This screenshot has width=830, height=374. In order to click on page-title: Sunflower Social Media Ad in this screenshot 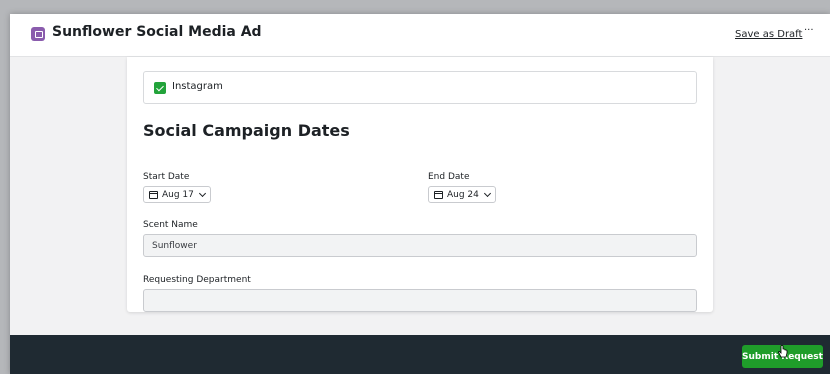, I will do `click(157, 32)`.